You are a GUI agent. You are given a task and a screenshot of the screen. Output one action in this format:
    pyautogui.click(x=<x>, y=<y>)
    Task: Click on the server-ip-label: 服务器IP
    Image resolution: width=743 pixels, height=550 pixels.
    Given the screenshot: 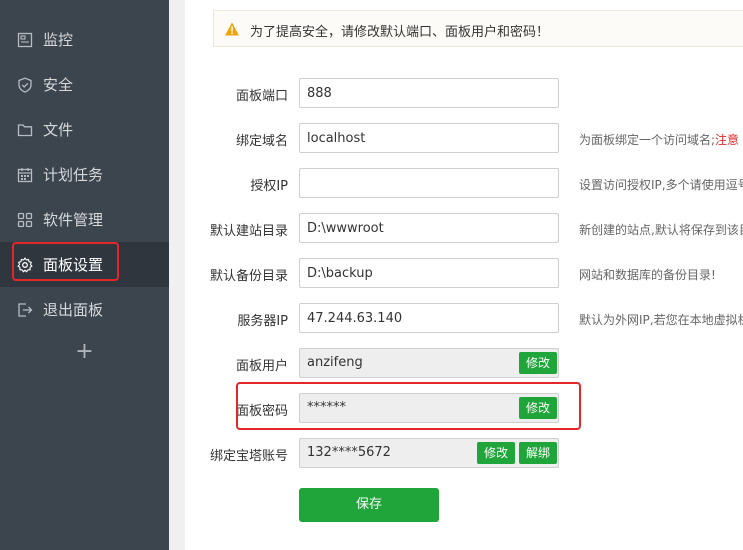 What is the action you would take?
    pyautogui.click(x=262, y=321)
    